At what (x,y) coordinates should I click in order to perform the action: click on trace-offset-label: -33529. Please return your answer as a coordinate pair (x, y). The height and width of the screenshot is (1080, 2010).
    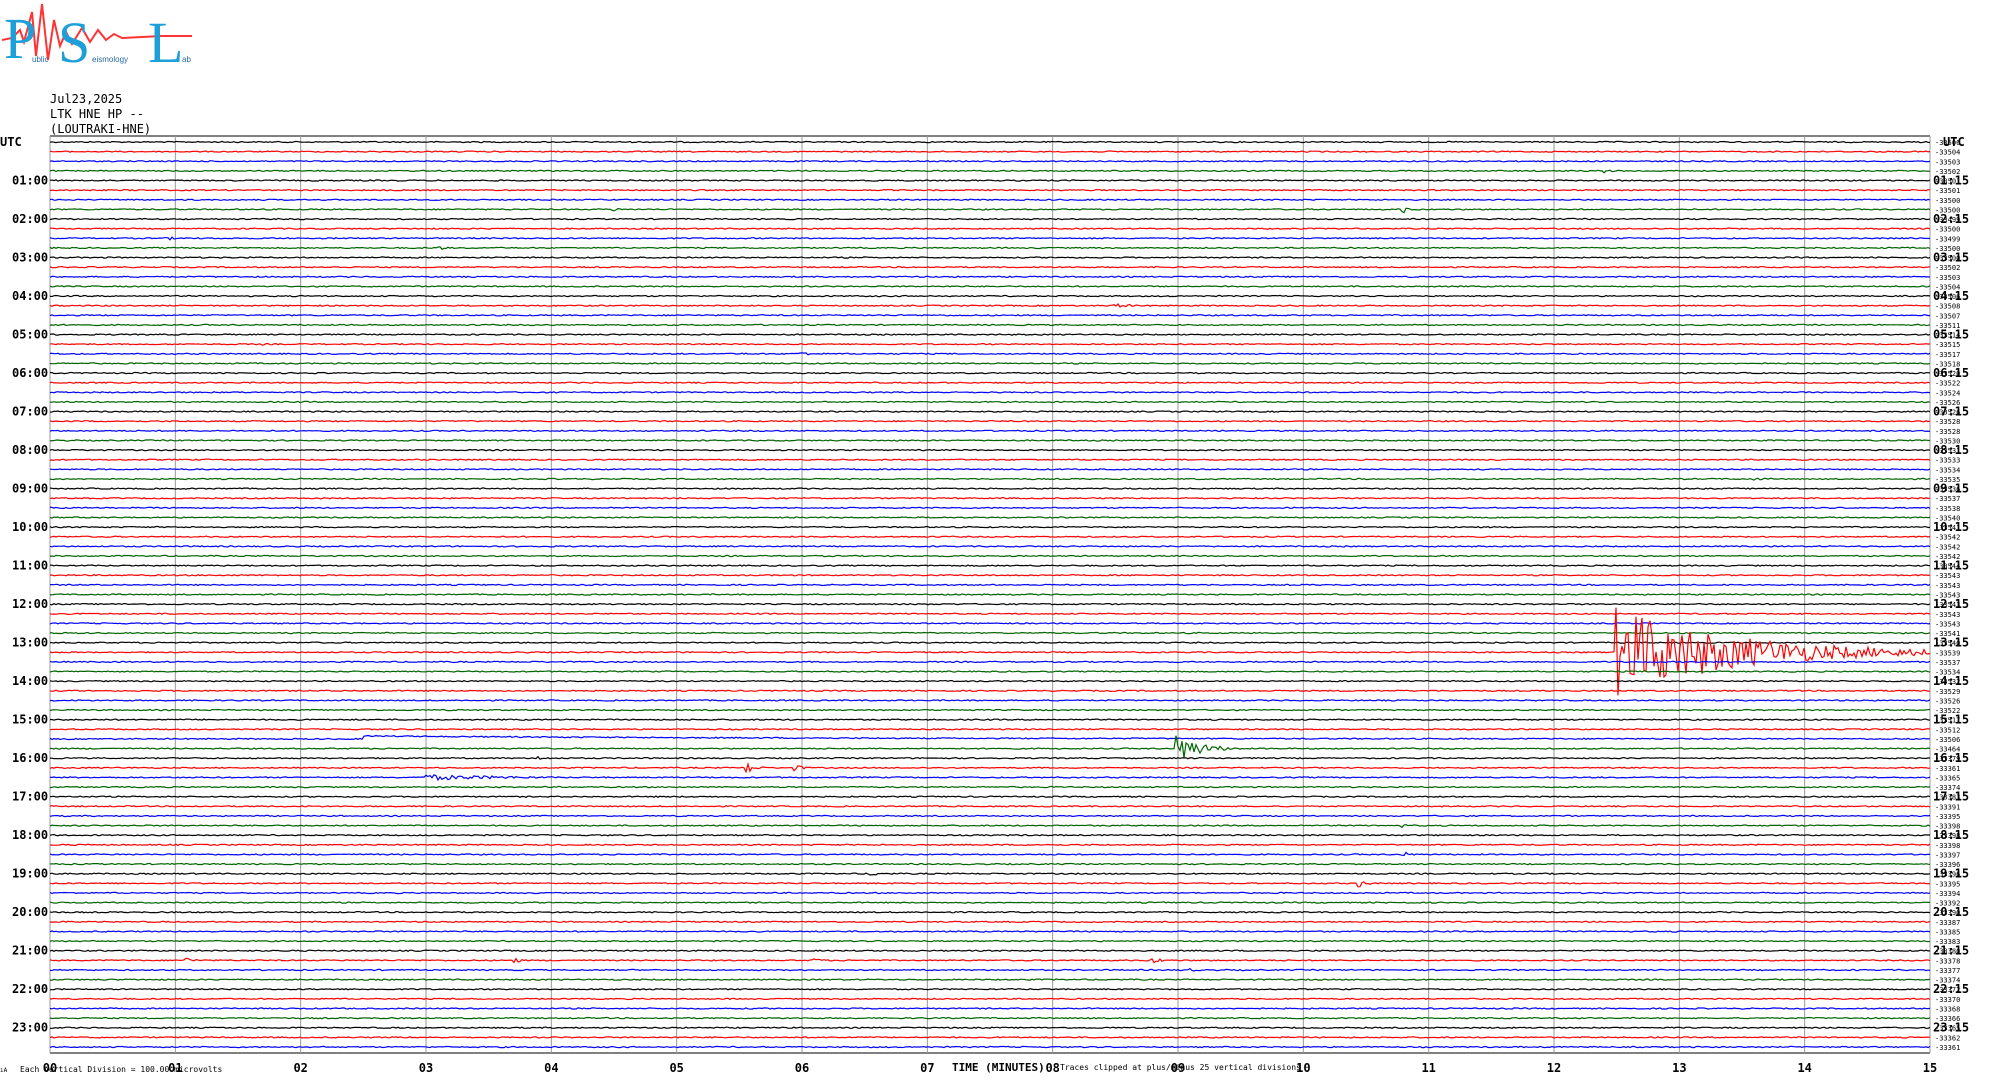
    Looking at the image, I should click on (1947, 692).